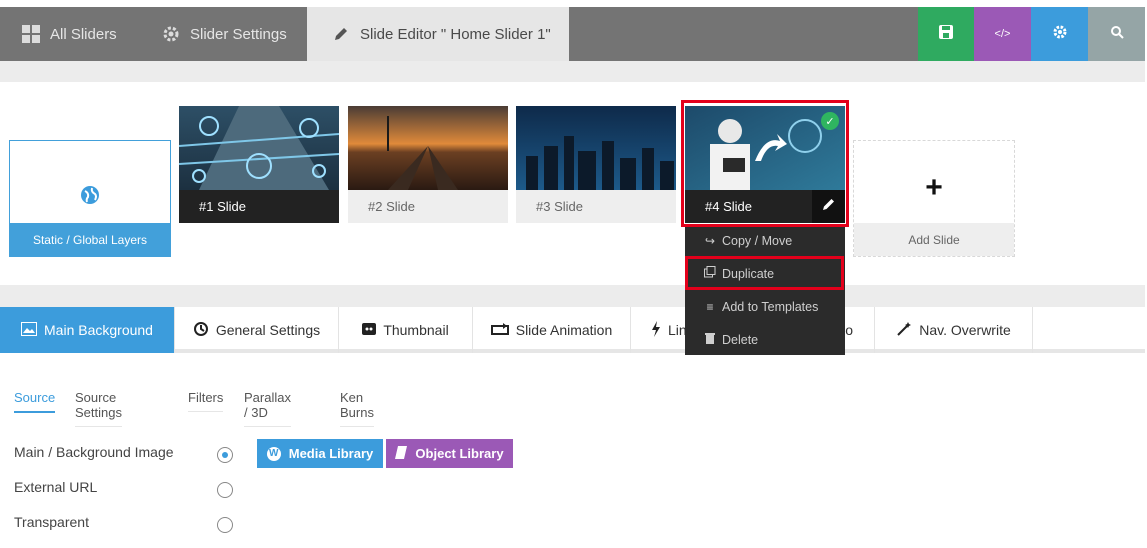 Image resolution: width=1147 pixels, height=548 pixels. I want to click on globe-icon, so click(90, 197).